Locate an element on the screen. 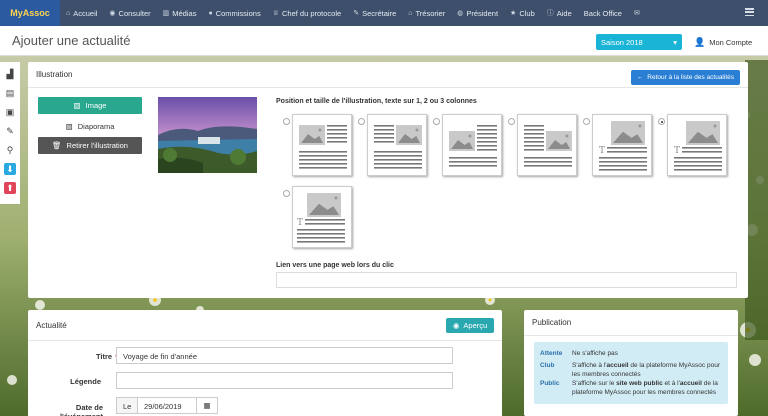  title-input: Voyage de fin d'année is located at coordinates (284, 355).